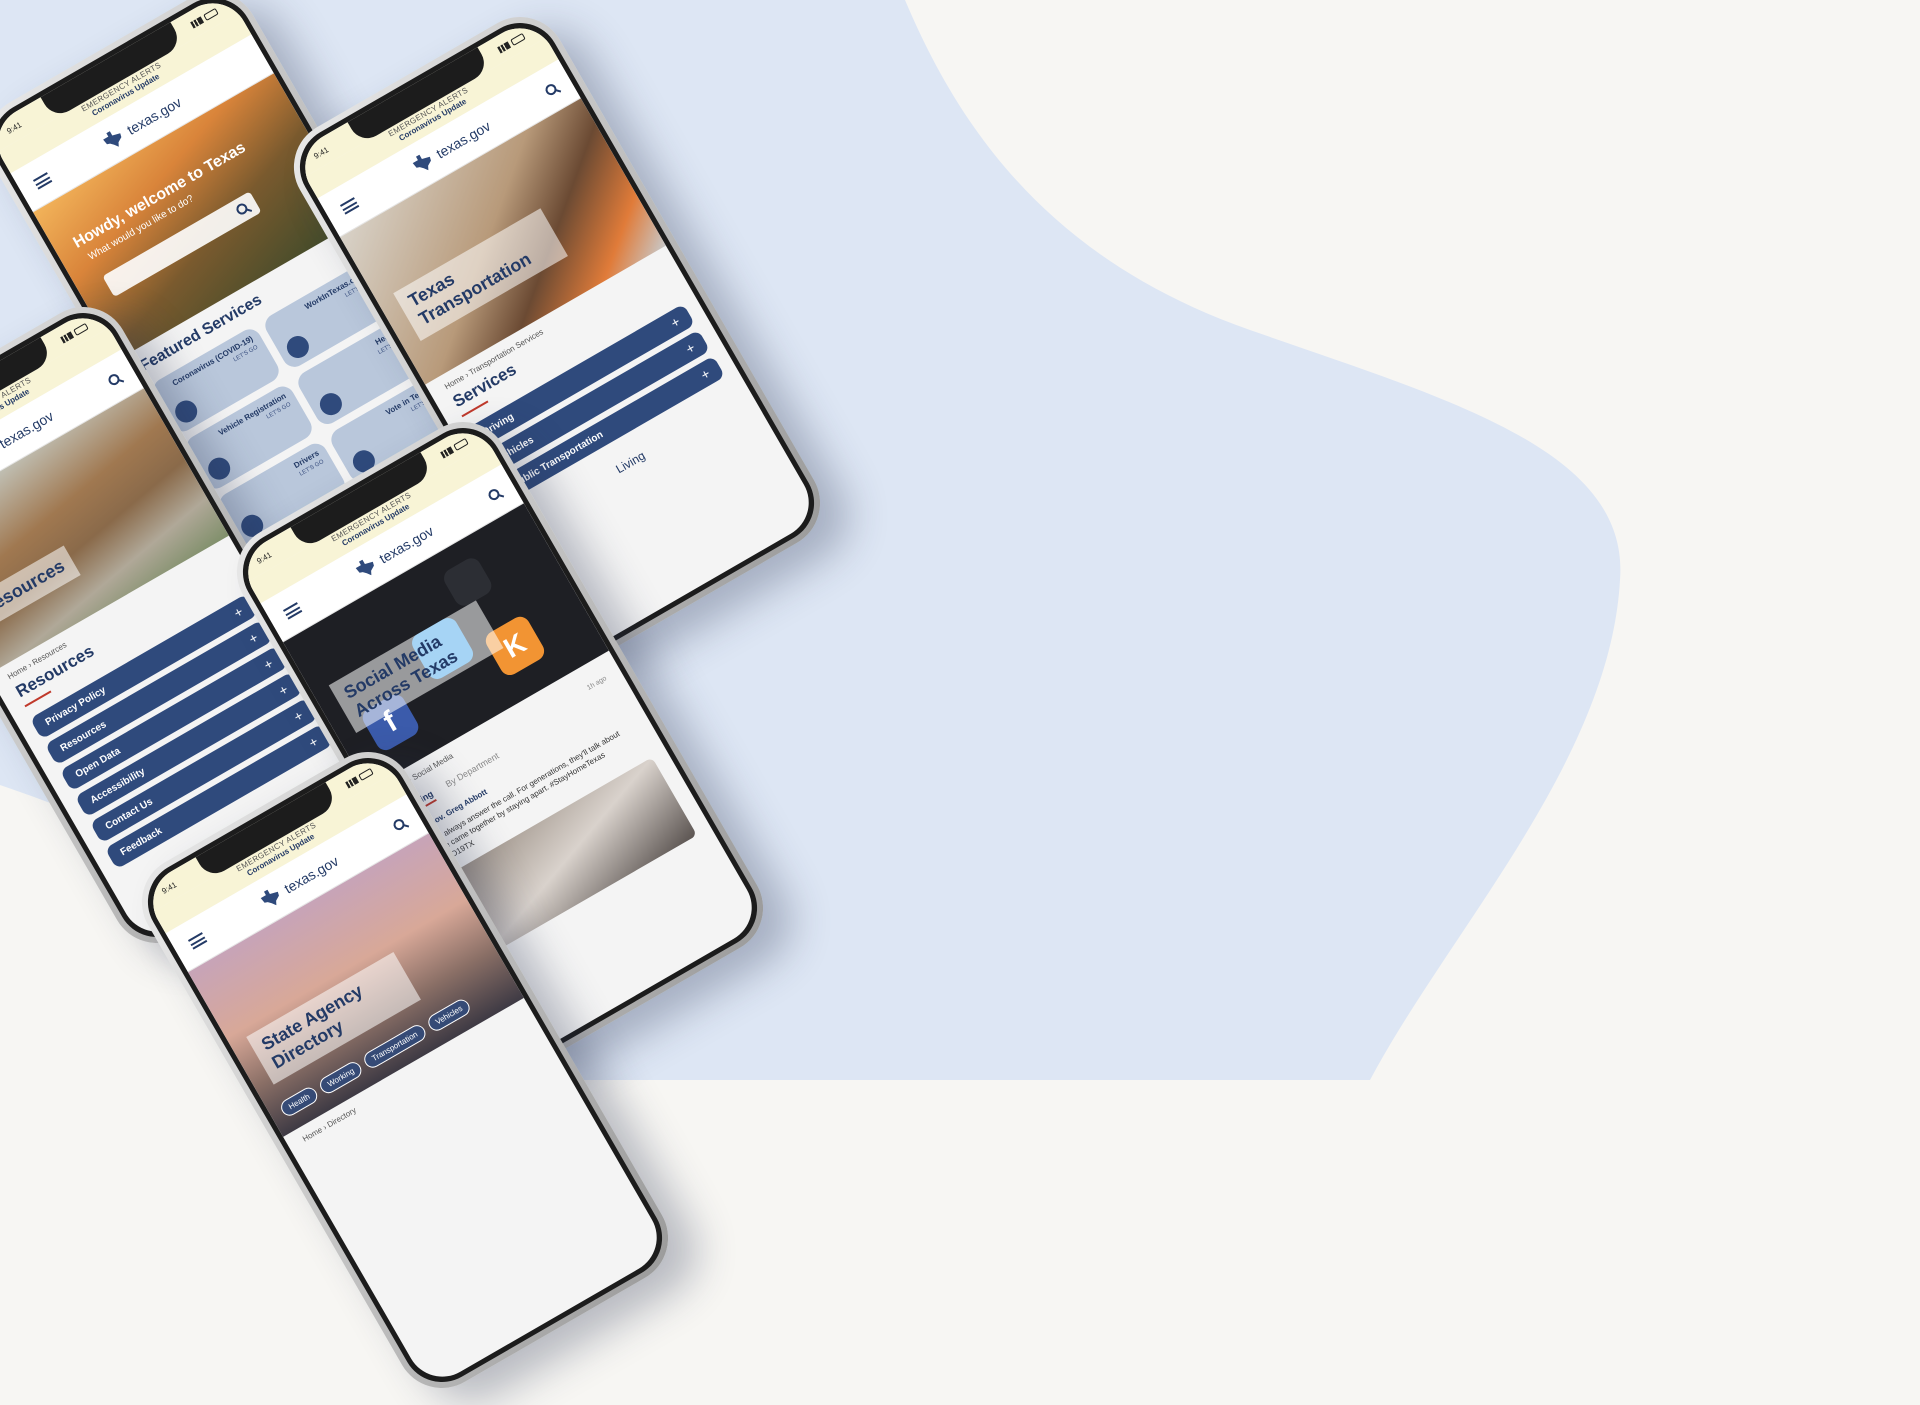 This screenshot has height=1405, width=1920. Describe the element at coordinates (297, 347) in the screenshot. I see `worker-illustration-icon` at that location.